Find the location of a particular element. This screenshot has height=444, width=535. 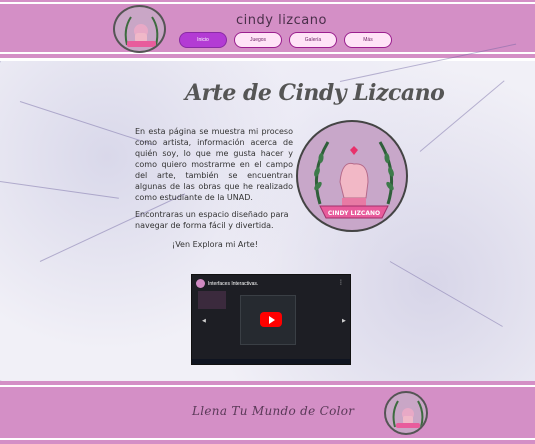

nav-inicio-button: Inicio is located at coordinates (203, 40).